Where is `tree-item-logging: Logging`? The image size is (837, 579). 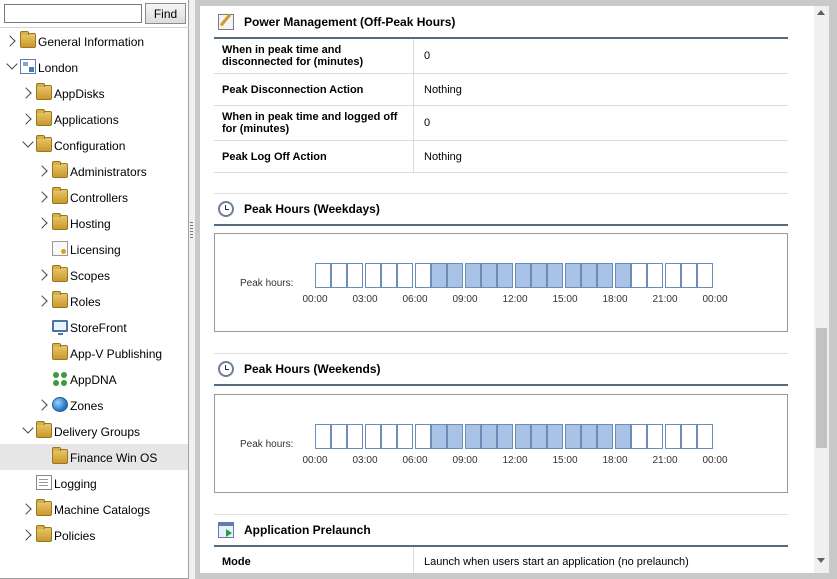
tree-item-logging: Logging is located at coordinates (94, 483).